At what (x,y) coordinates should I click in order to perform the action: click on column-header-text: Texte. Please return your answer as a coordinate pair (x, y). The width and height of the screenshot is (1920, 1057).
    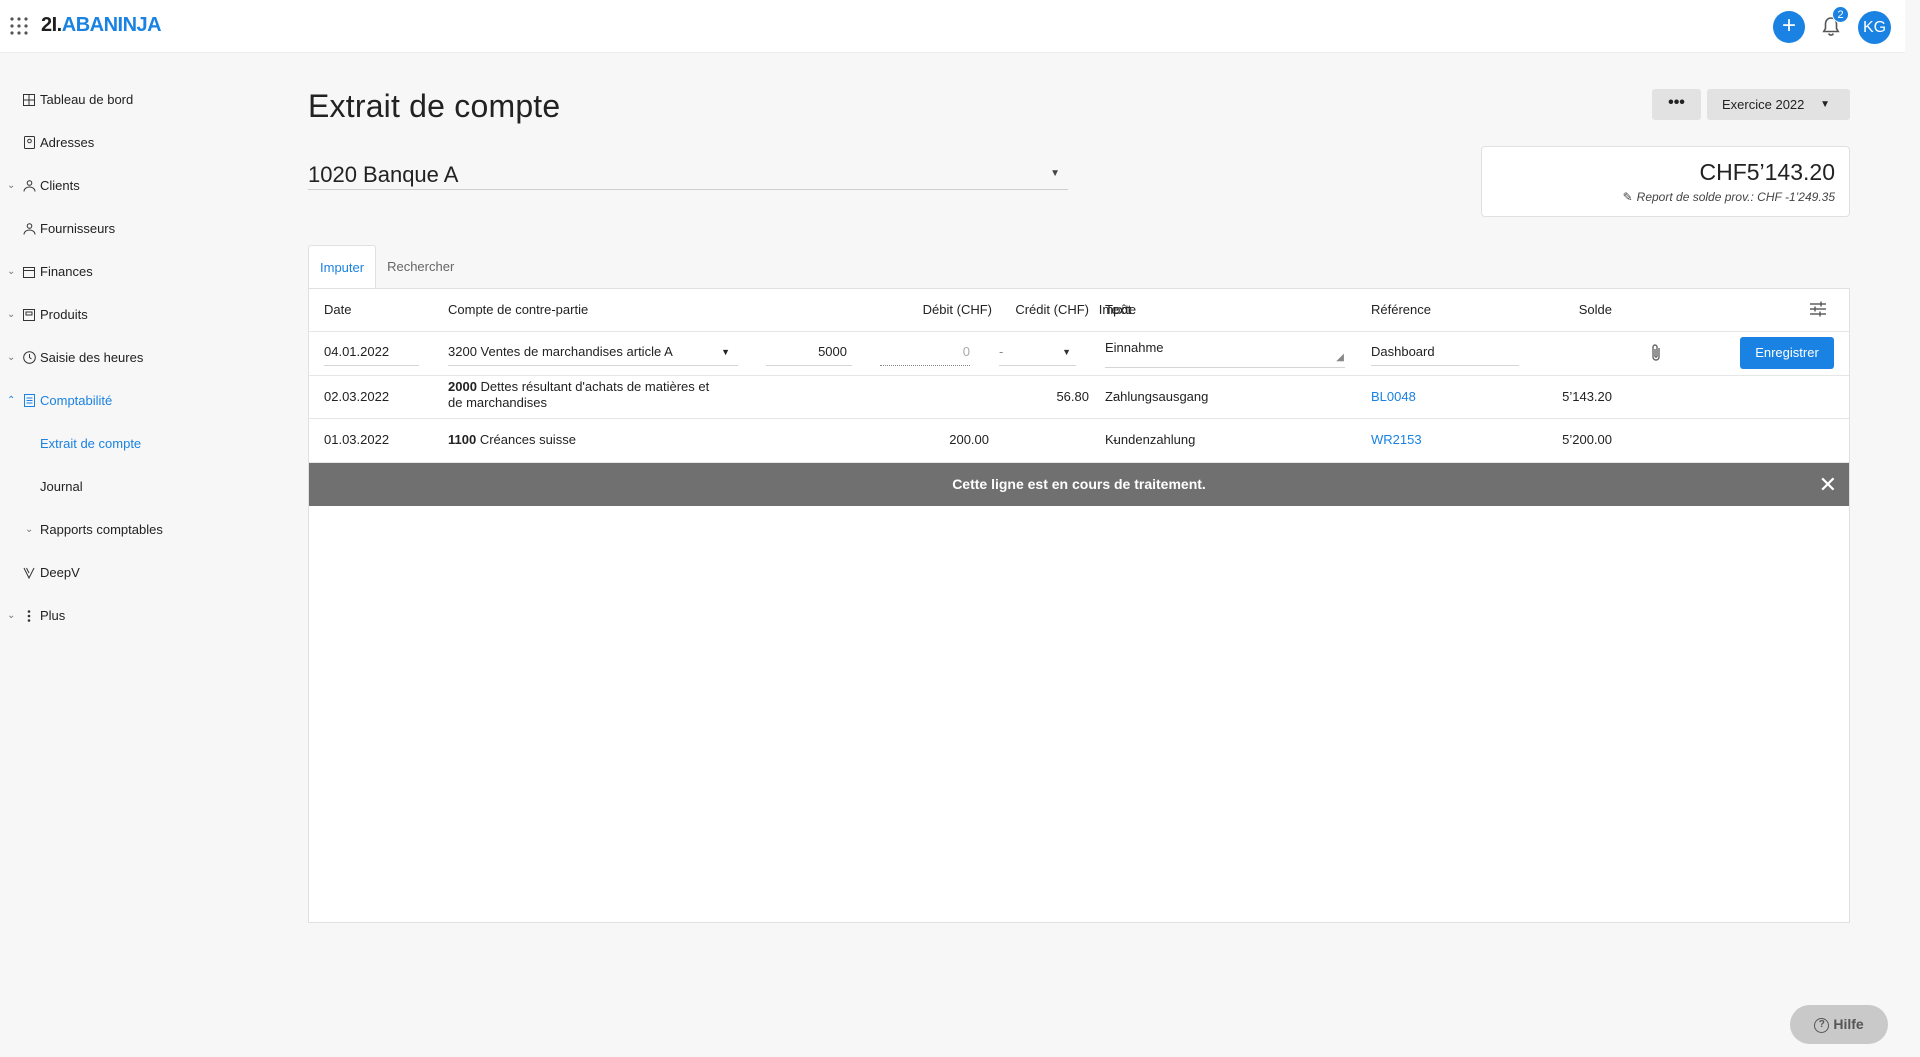
    Looking at the image, I should click on (1121, 309).